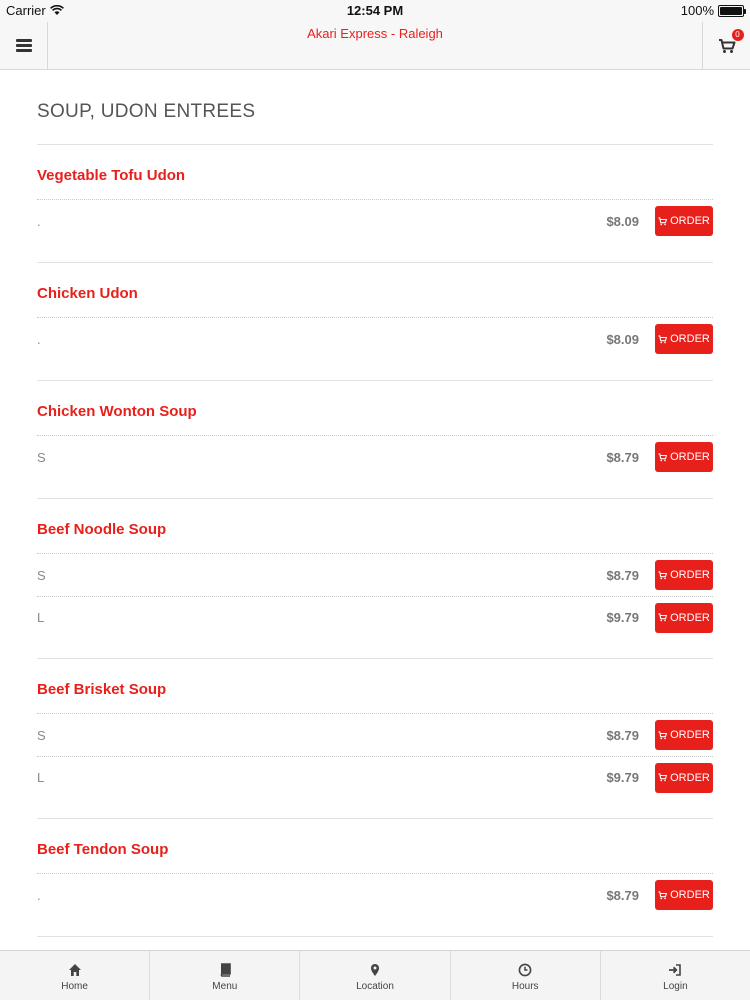  I want to click on item-name: Chicken Udon, so click(375, 290).